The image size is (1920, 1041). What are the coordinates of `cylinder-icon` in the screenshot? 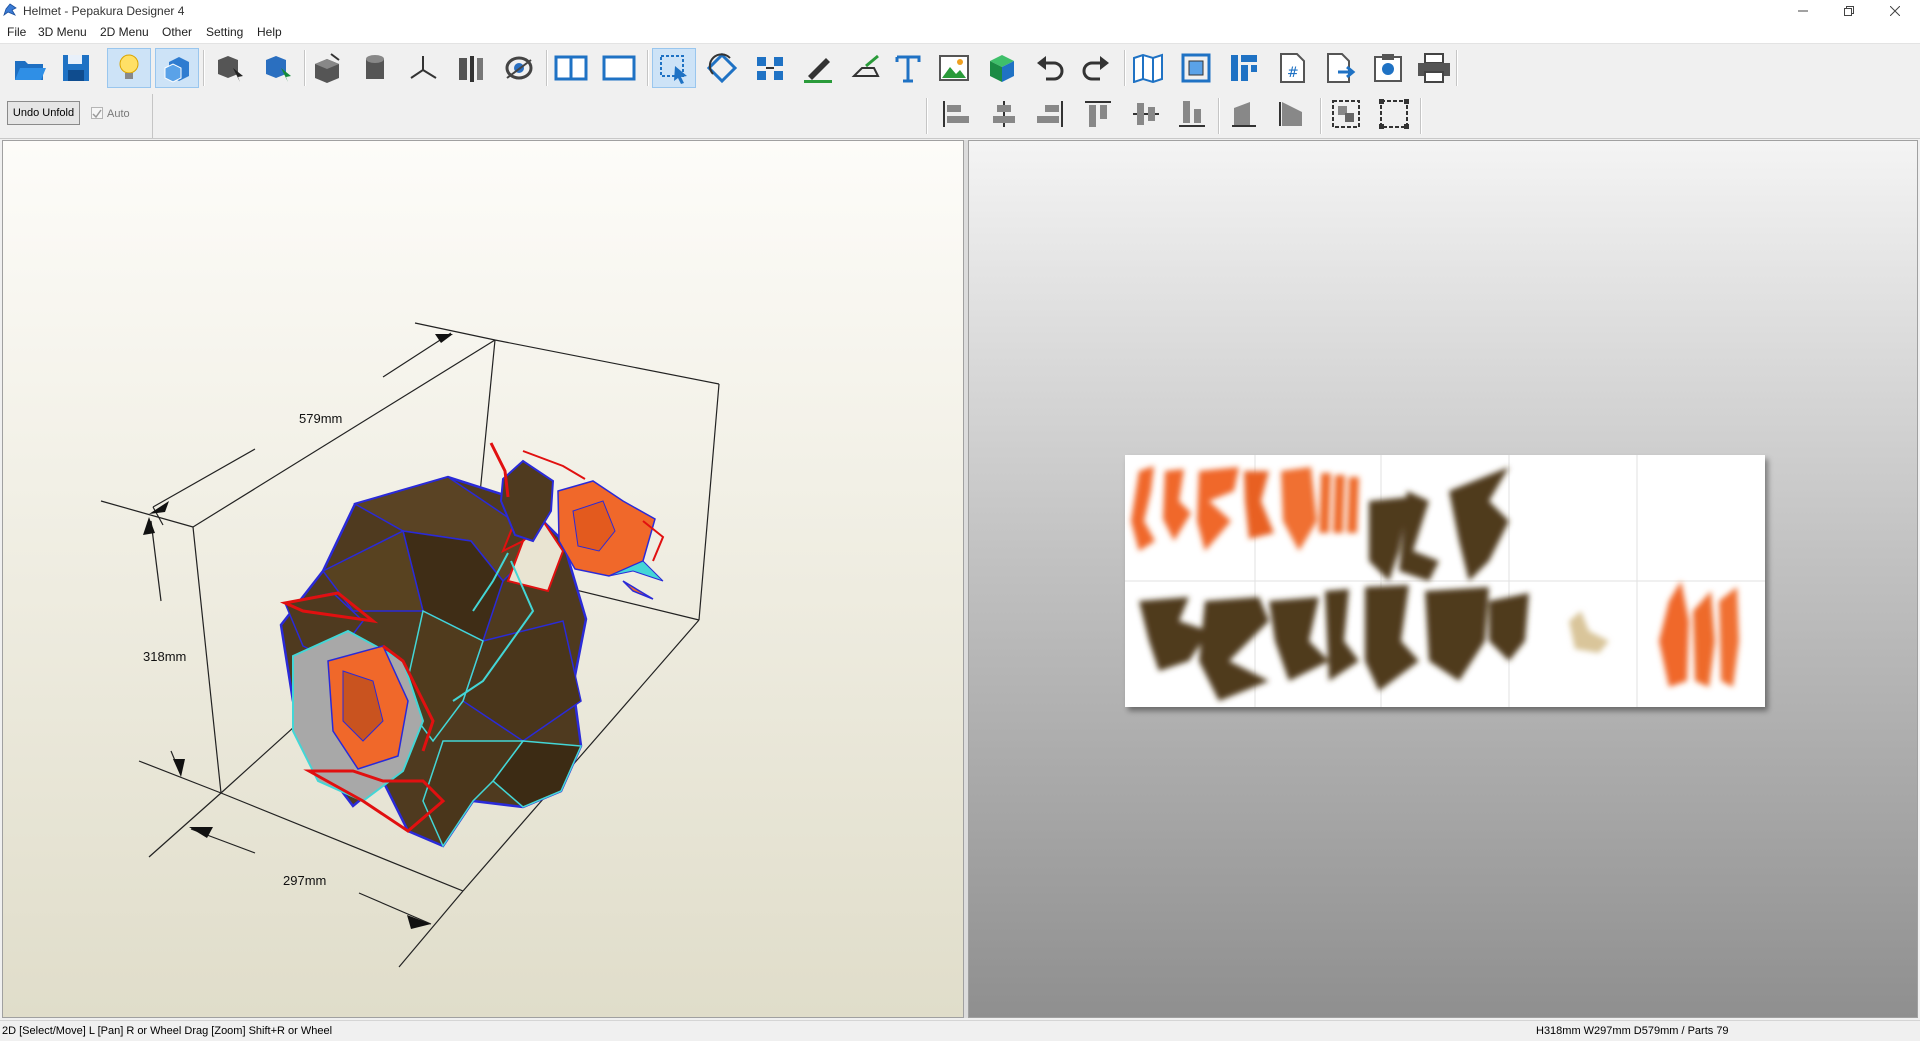 It's located at (375, 67).